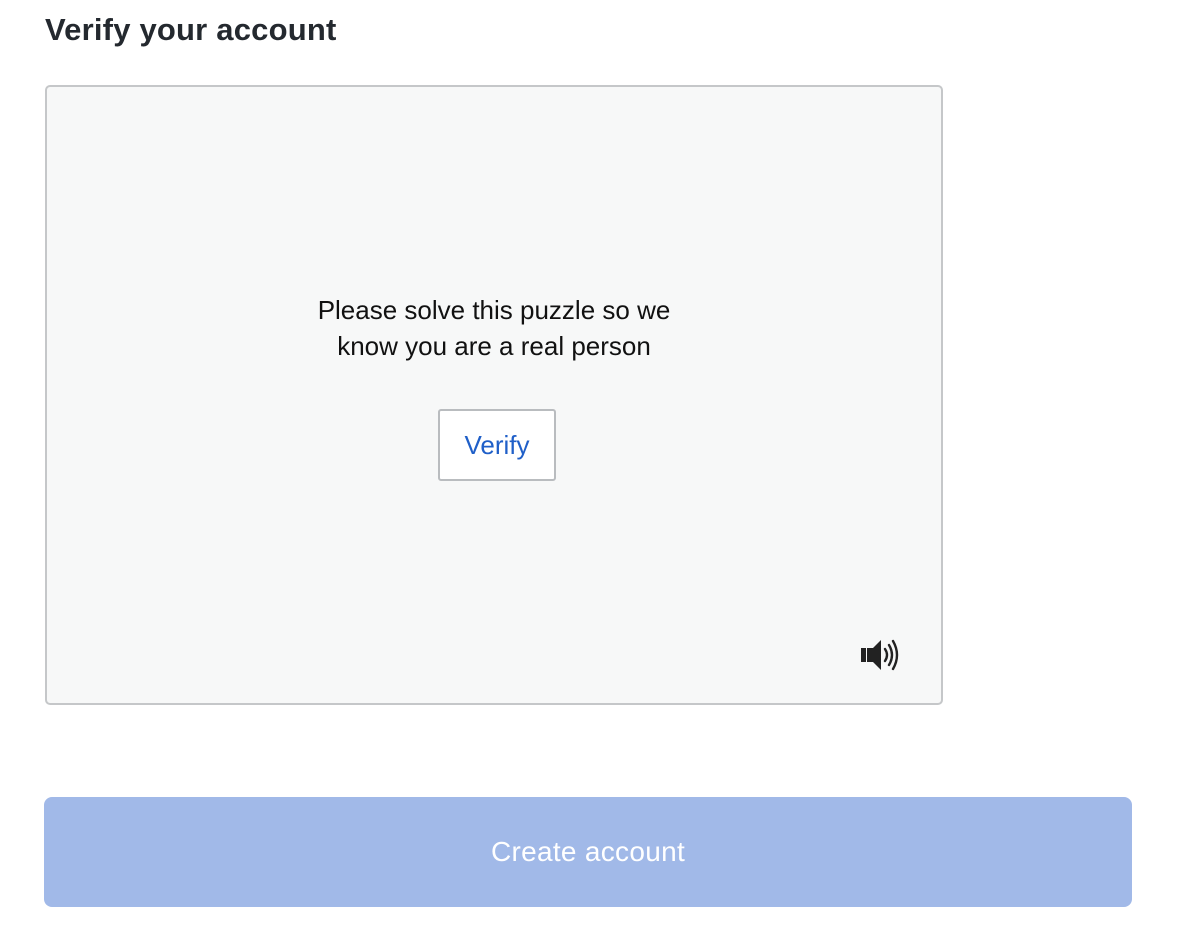 Image resolution: width=1186 pixels, height=947 pixels. Describe the element at coordinates (191, 29) in the screenshot. I see `page-title: Verify your account` at that location.